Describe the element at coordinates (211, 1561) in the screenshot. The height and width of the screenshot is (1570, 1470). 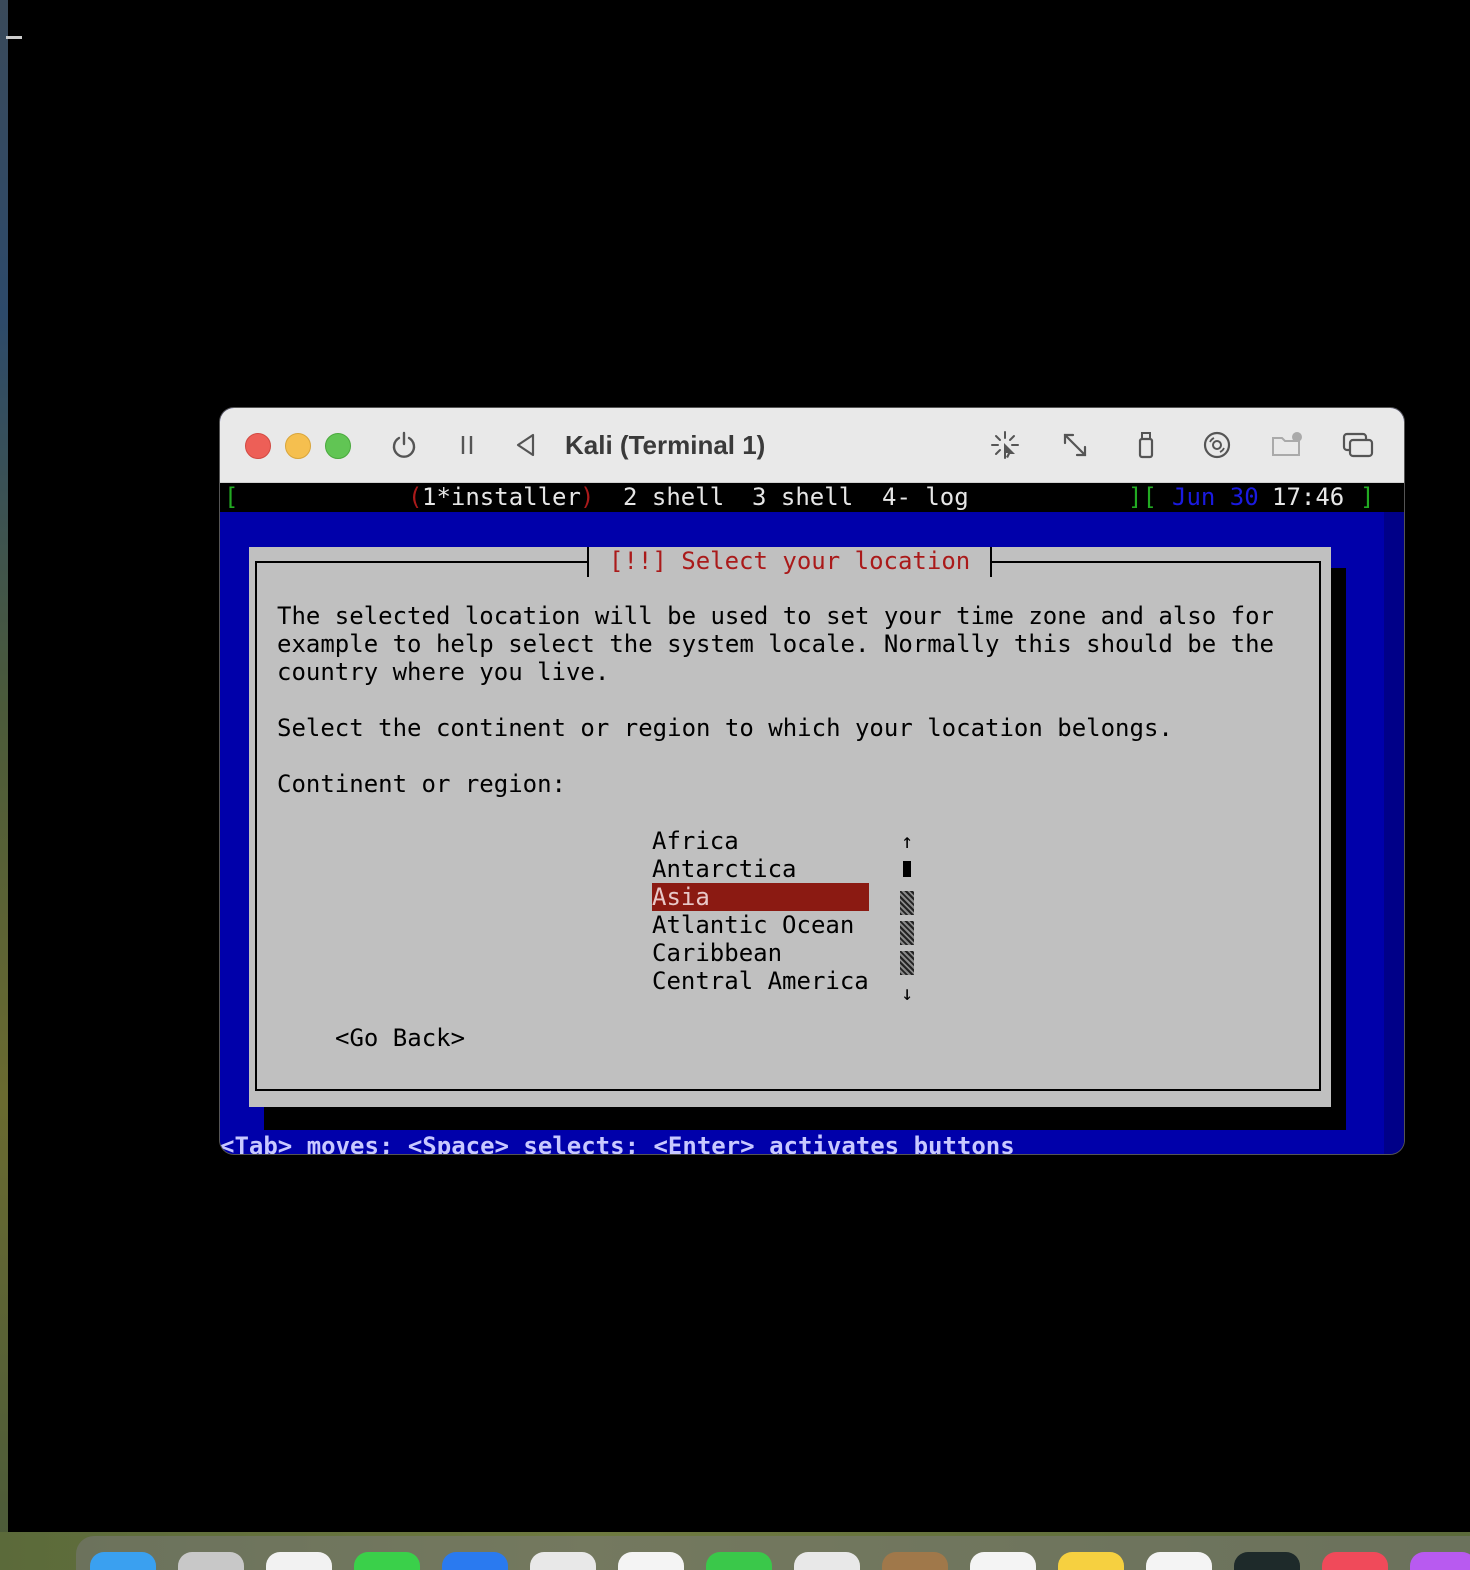
I see `dock-app-launchpad-icon` at that location.